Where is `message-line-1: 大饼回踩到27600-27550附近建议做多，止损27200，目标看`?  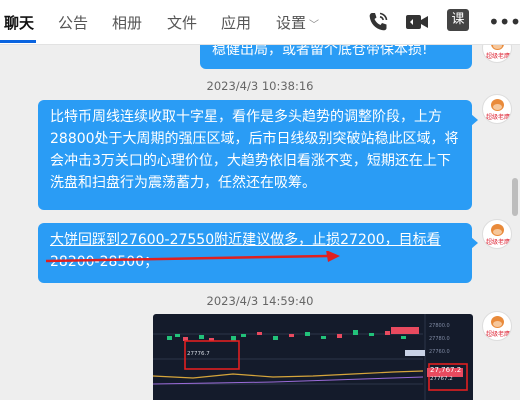 message-line-1: 大饼回踩到27600-27550附近建议做多，止损27200，目标看 is located at coordinates (255, 240).